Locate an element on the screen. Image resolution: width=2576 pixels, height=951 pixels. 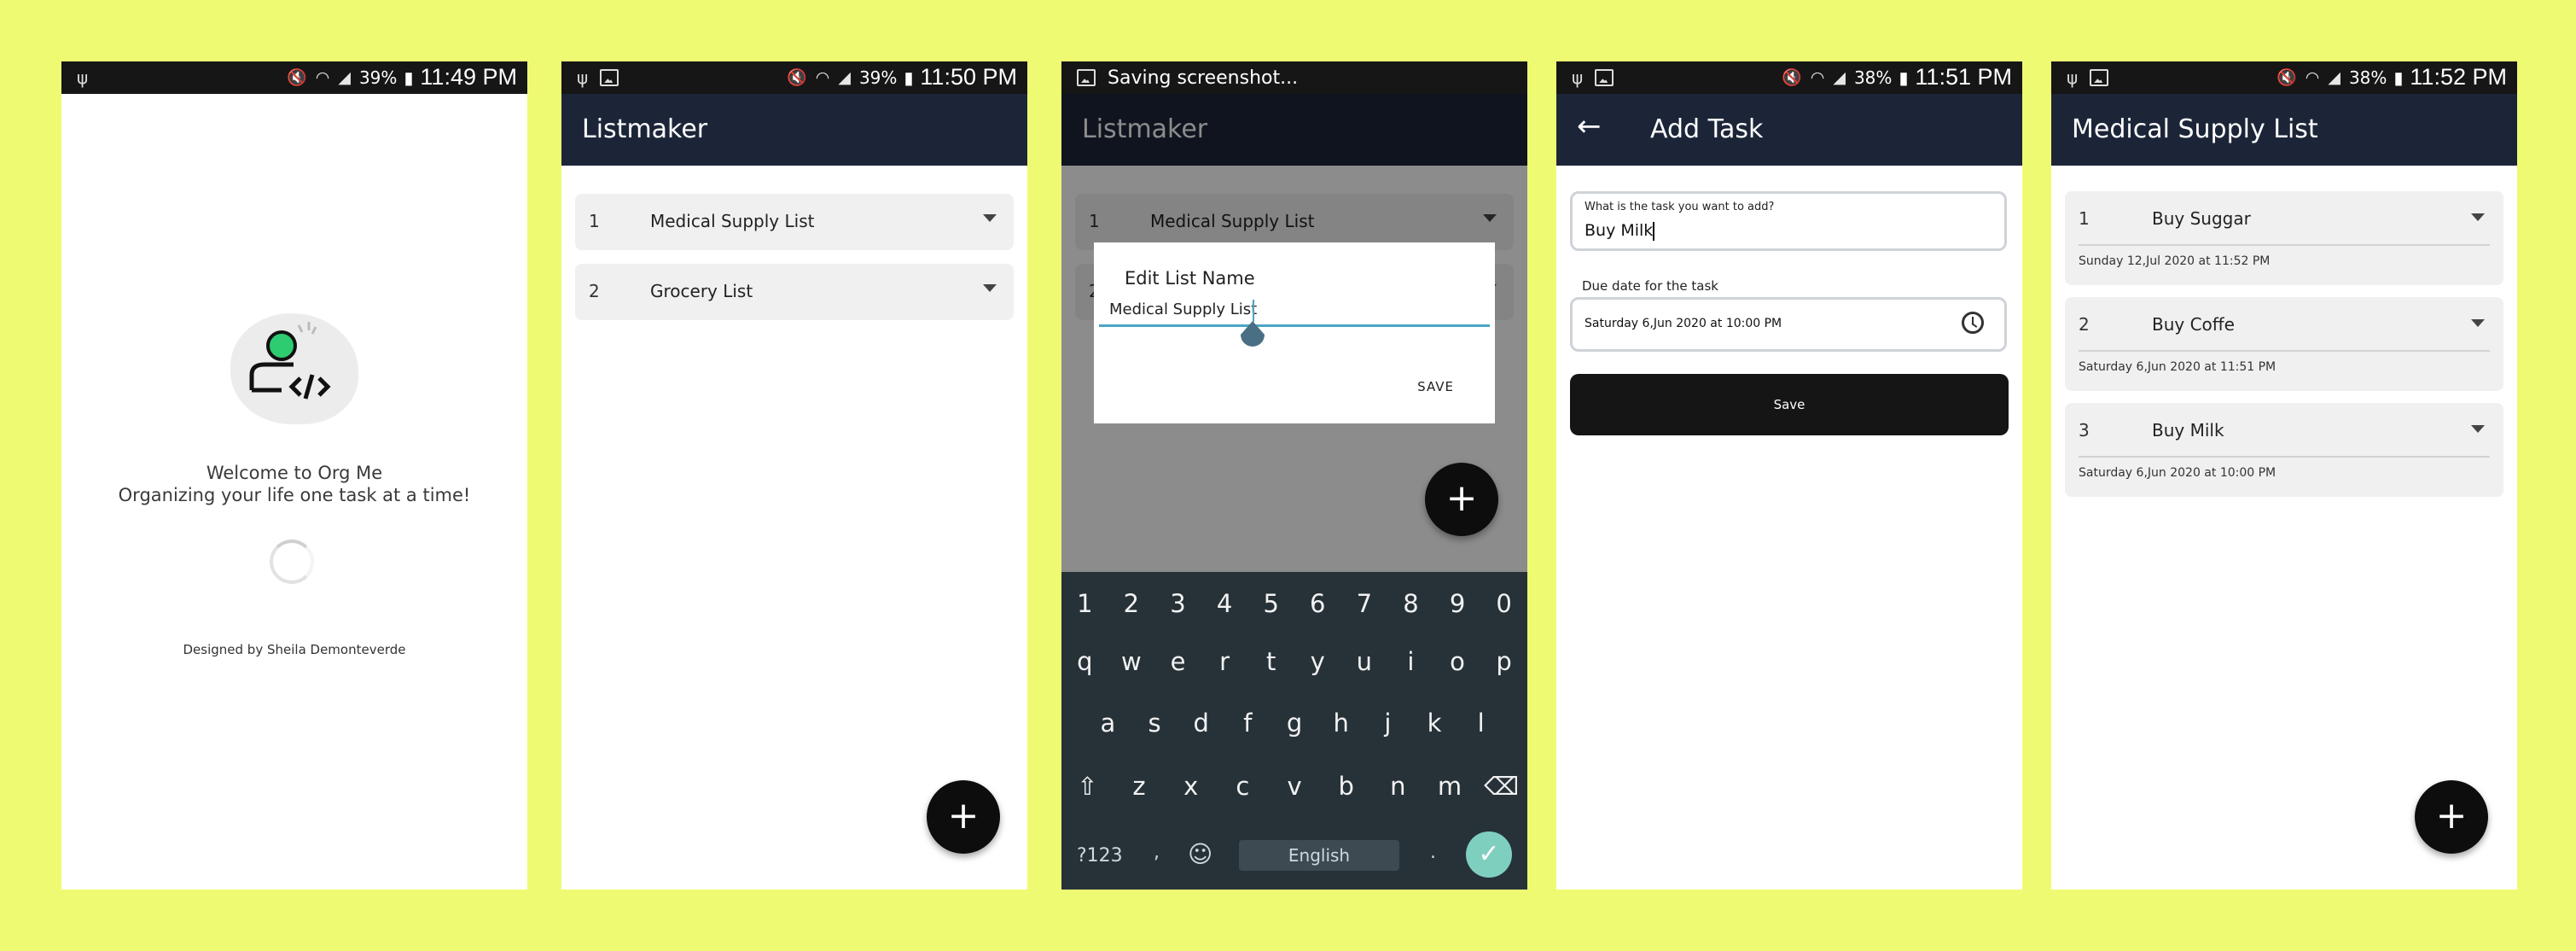
task-due-date: Saturday 6,Jun 2020 at 11:51 PM is located at coordinates (2178, 367).